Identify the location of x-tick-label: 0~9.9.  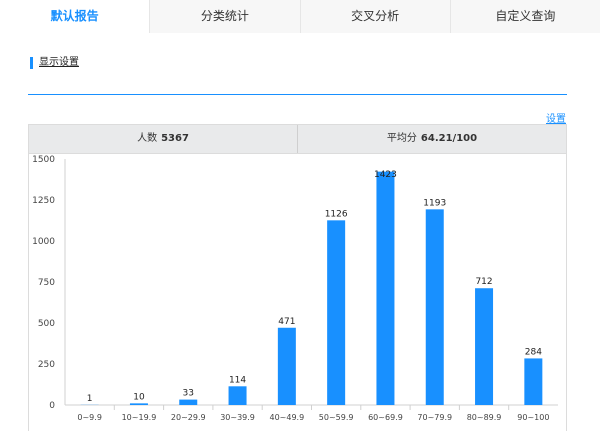
(89, 417).